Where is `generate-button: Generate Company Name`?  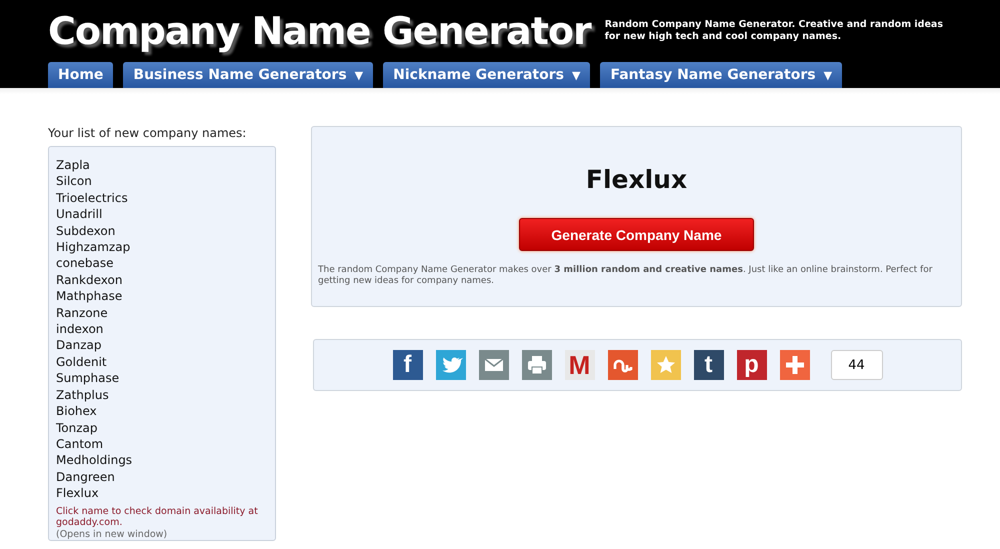
generate-button: Generate Company Name is located at coordinates (636, 234).